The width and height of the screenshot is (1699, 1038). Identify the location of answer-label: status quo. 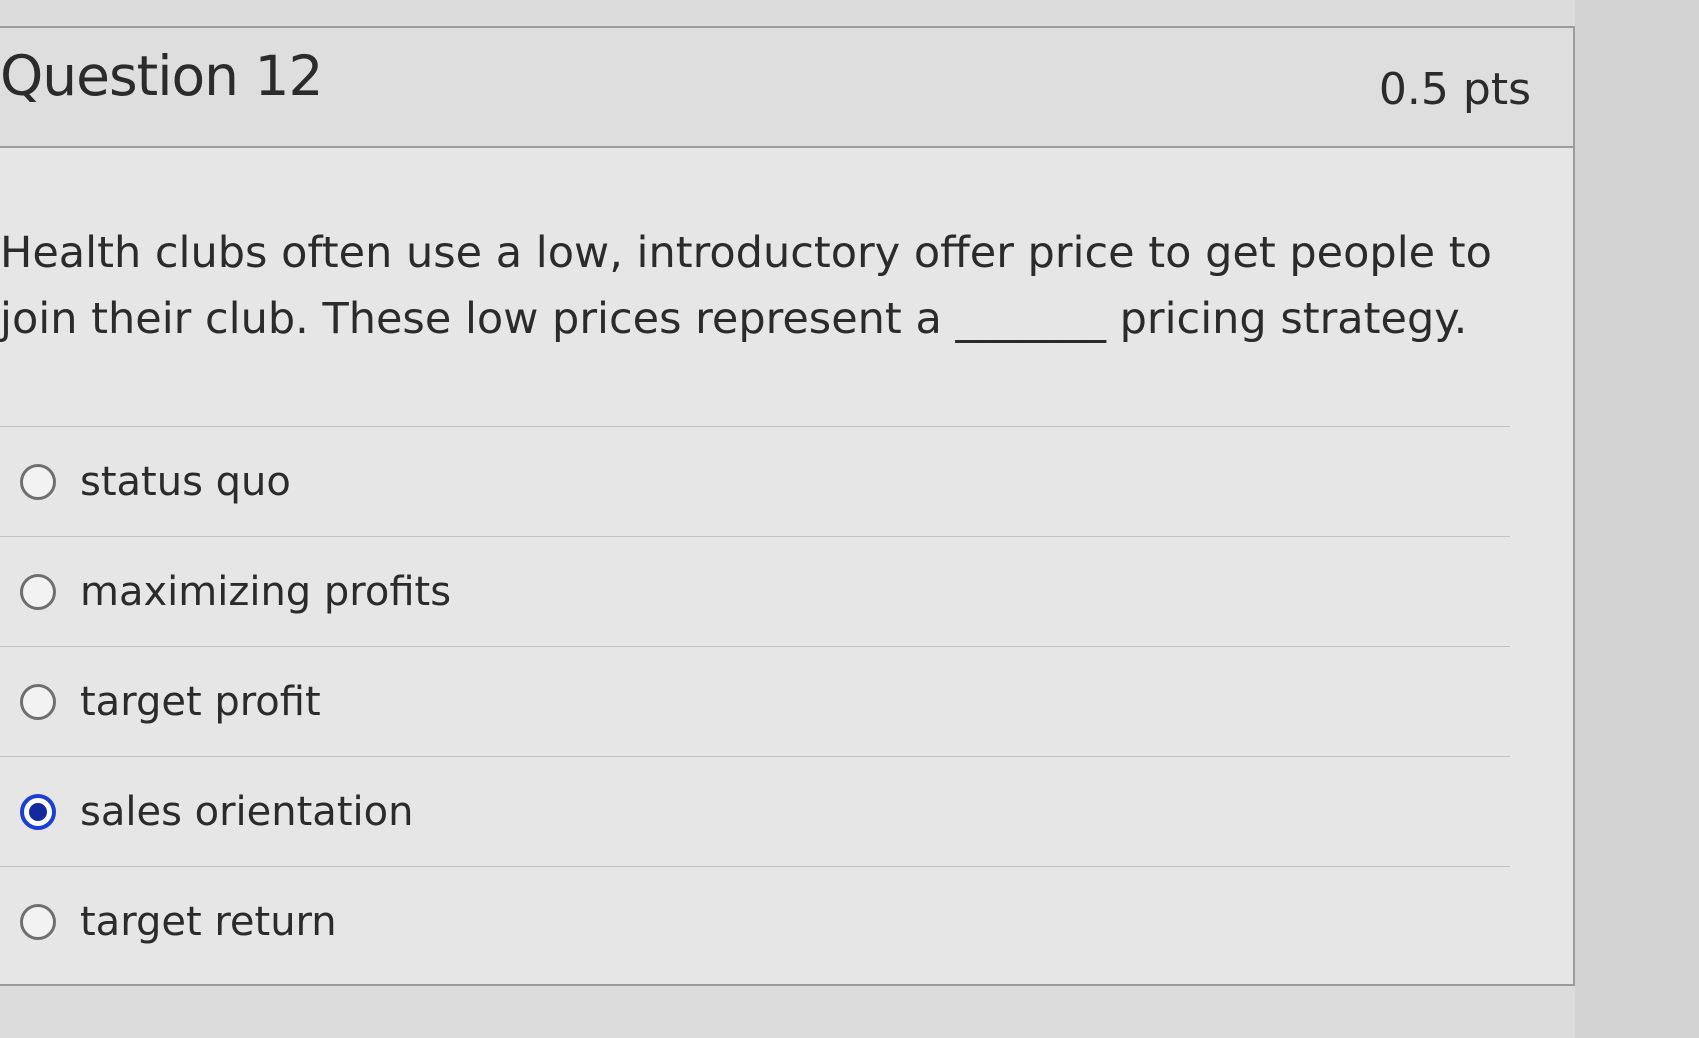
(185, 481).